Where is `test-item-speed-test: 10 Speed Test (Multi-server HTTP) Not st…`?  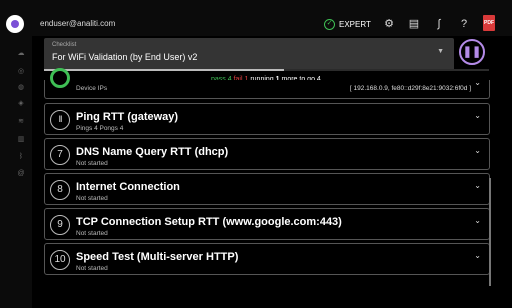 test-item-speed-test: 10 Speed Test (Multi-server HTTP) Not st… is located at coordinates (267, 259).